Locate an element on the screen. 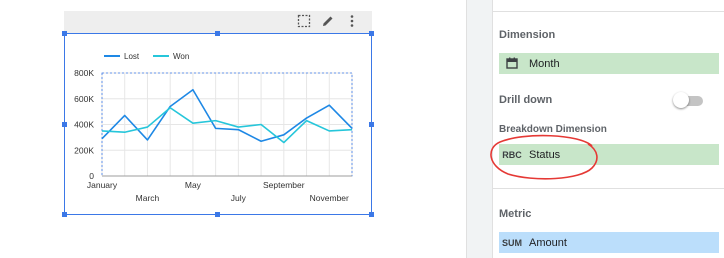  select-icon is located at coordinates (304, 22).